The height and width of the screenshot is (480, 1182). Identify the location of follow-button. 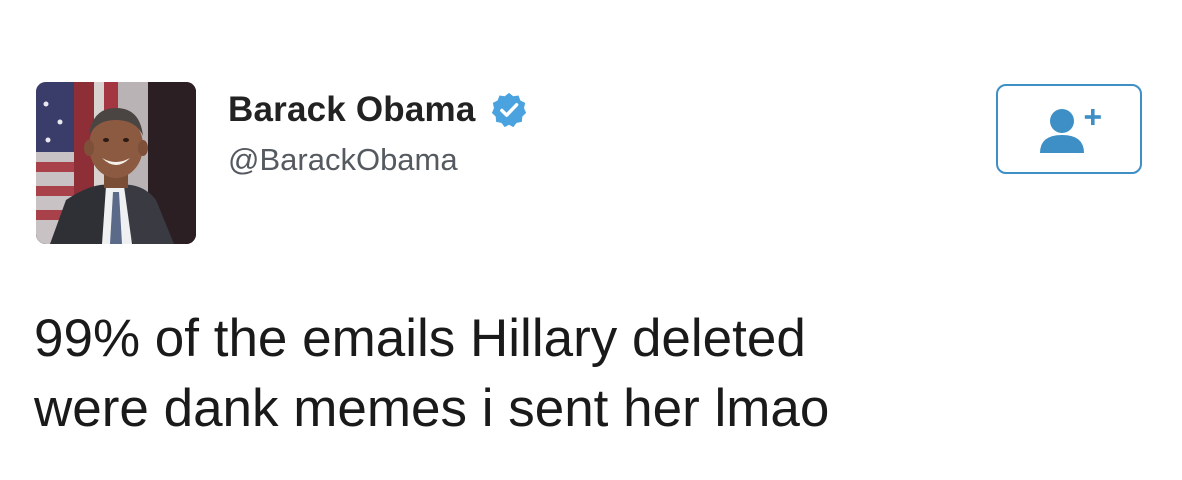
(1069, 129).